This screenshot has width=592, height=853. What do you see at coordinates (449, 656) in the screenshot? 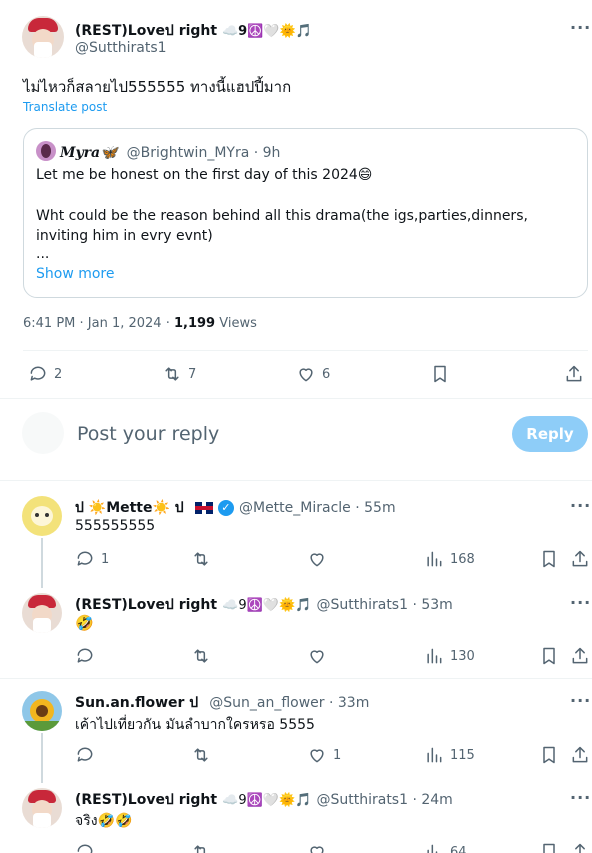
I see `views-button: 130` at bounding box center [449, 656].